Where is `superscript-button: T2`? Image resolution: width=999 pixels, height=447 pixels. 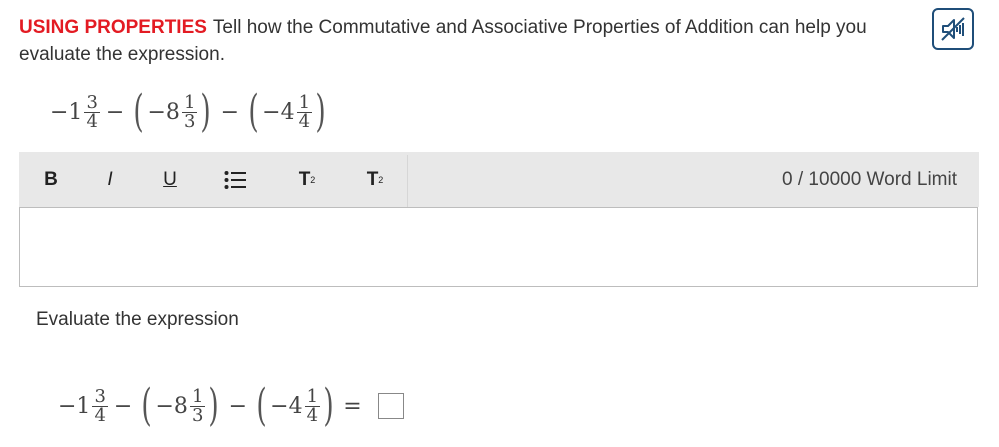 superscript-button: T2 is located at coordinates (307, 179).